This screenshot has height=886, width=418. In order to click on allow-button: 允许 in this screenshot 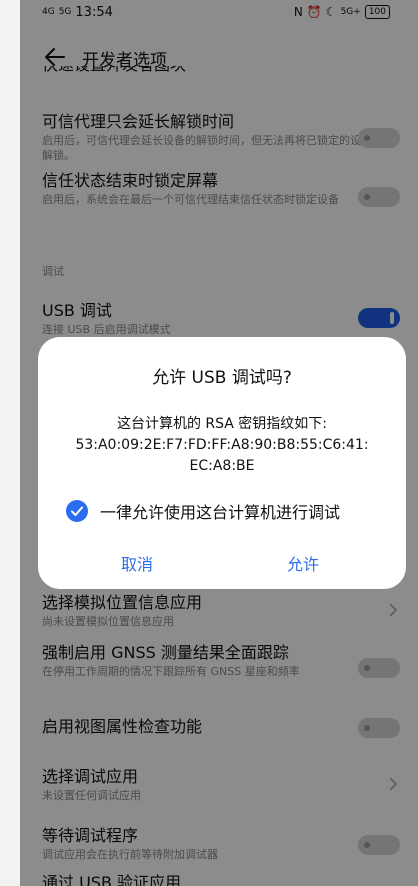, I will do `click(303, 563)`.